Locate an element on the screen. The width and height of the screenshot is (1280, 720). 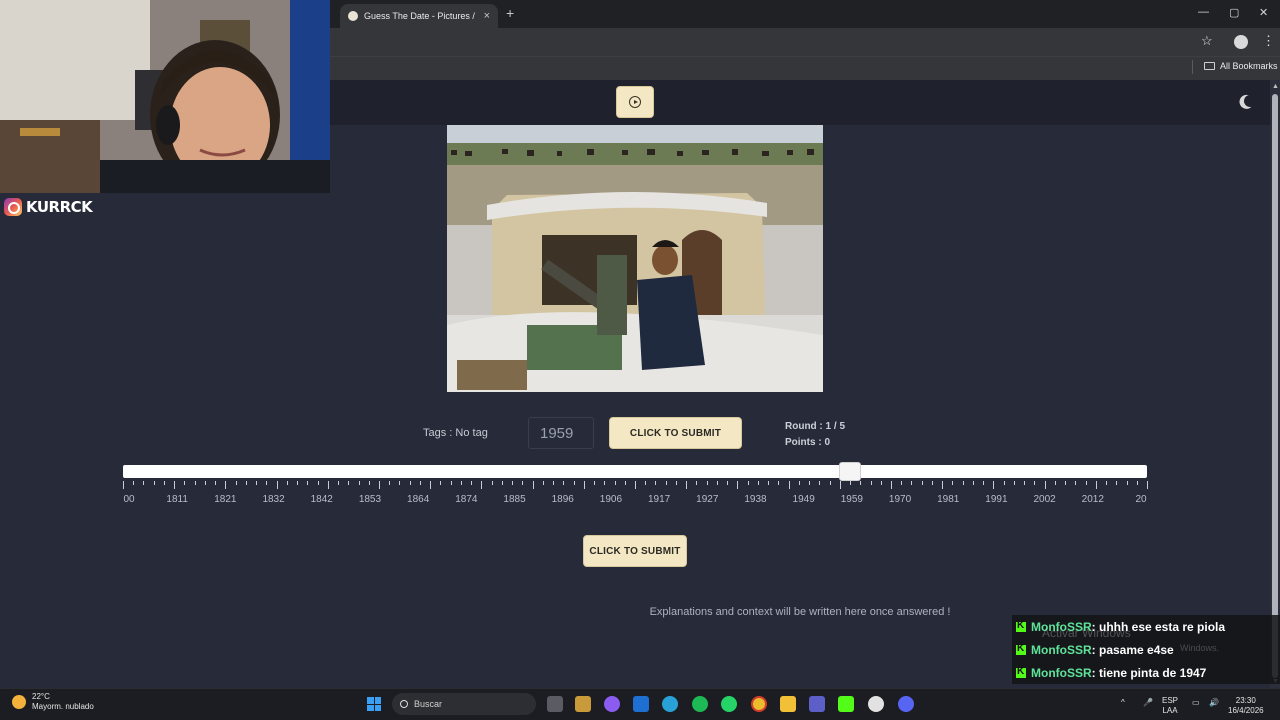
file-explorer-icon is located at coordinates (788, 704).